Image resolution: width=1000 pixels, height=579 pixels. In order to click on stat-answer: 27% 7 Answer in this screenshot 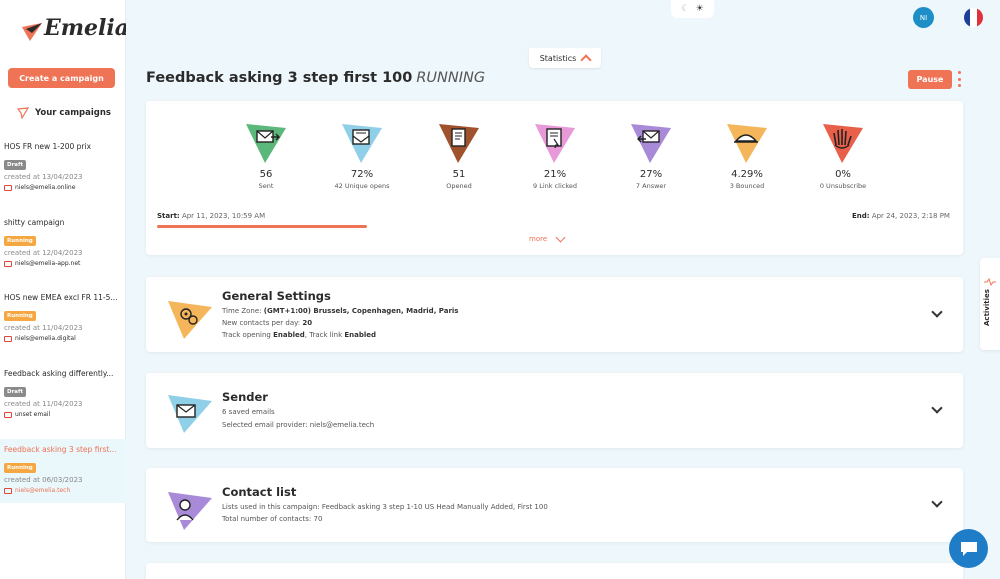, I will do `click(651, 155)`.